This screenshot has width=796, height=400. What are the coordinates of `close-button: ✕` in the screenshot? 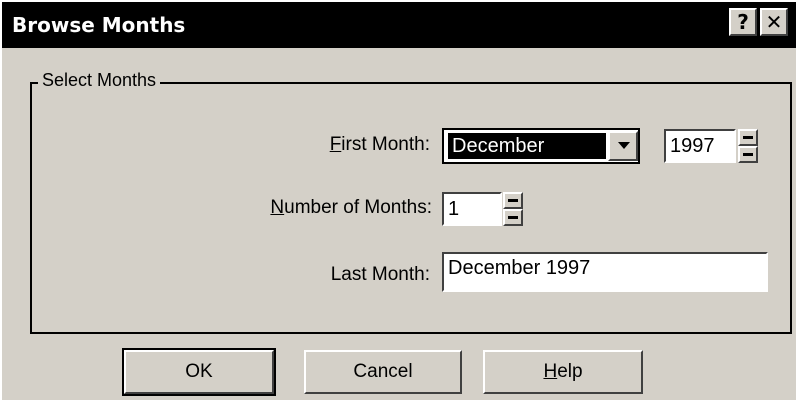 It's located at (774, 22).